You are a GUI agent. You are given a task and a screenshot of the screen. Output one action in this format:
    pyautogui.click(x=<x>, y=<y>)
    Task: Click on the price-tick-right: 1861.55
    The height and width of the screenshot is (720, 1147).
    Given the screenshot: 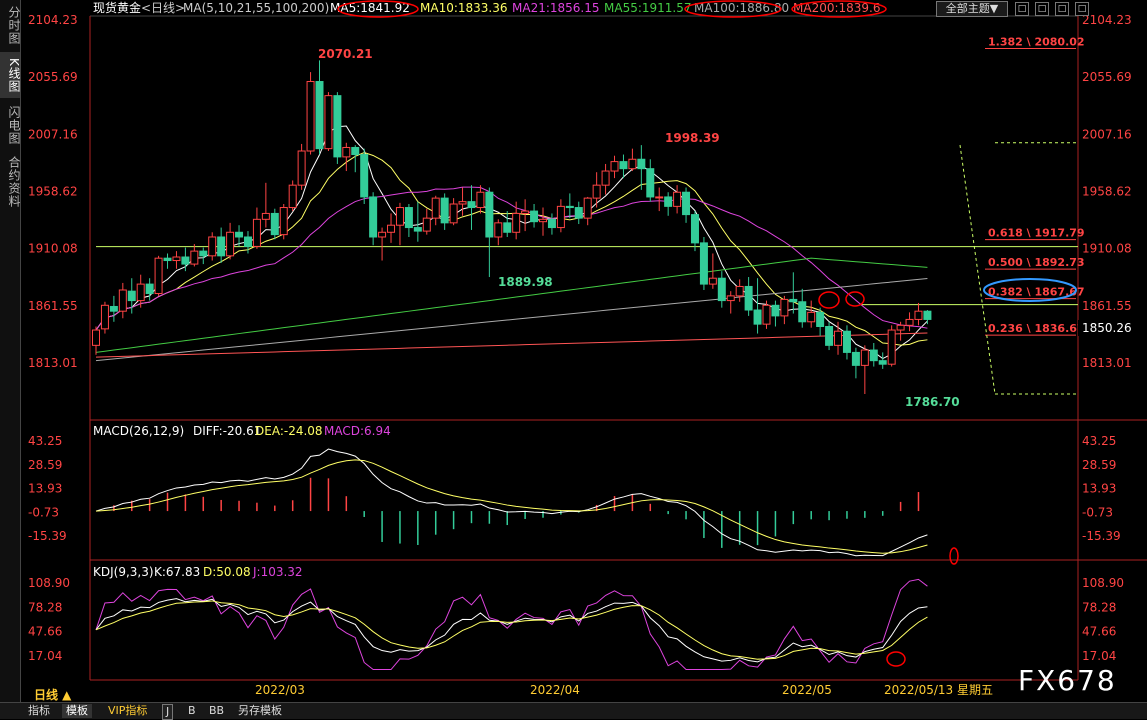 What is the action you would take?
    pyautogui.click(x=1107, y=306)
    